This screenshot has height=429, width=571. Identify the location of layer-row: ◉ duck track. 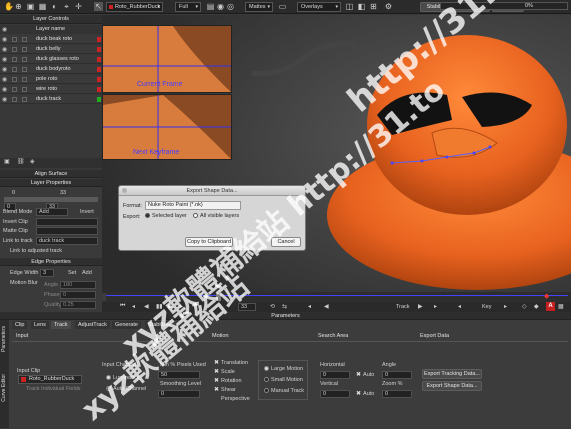
(51, 99).